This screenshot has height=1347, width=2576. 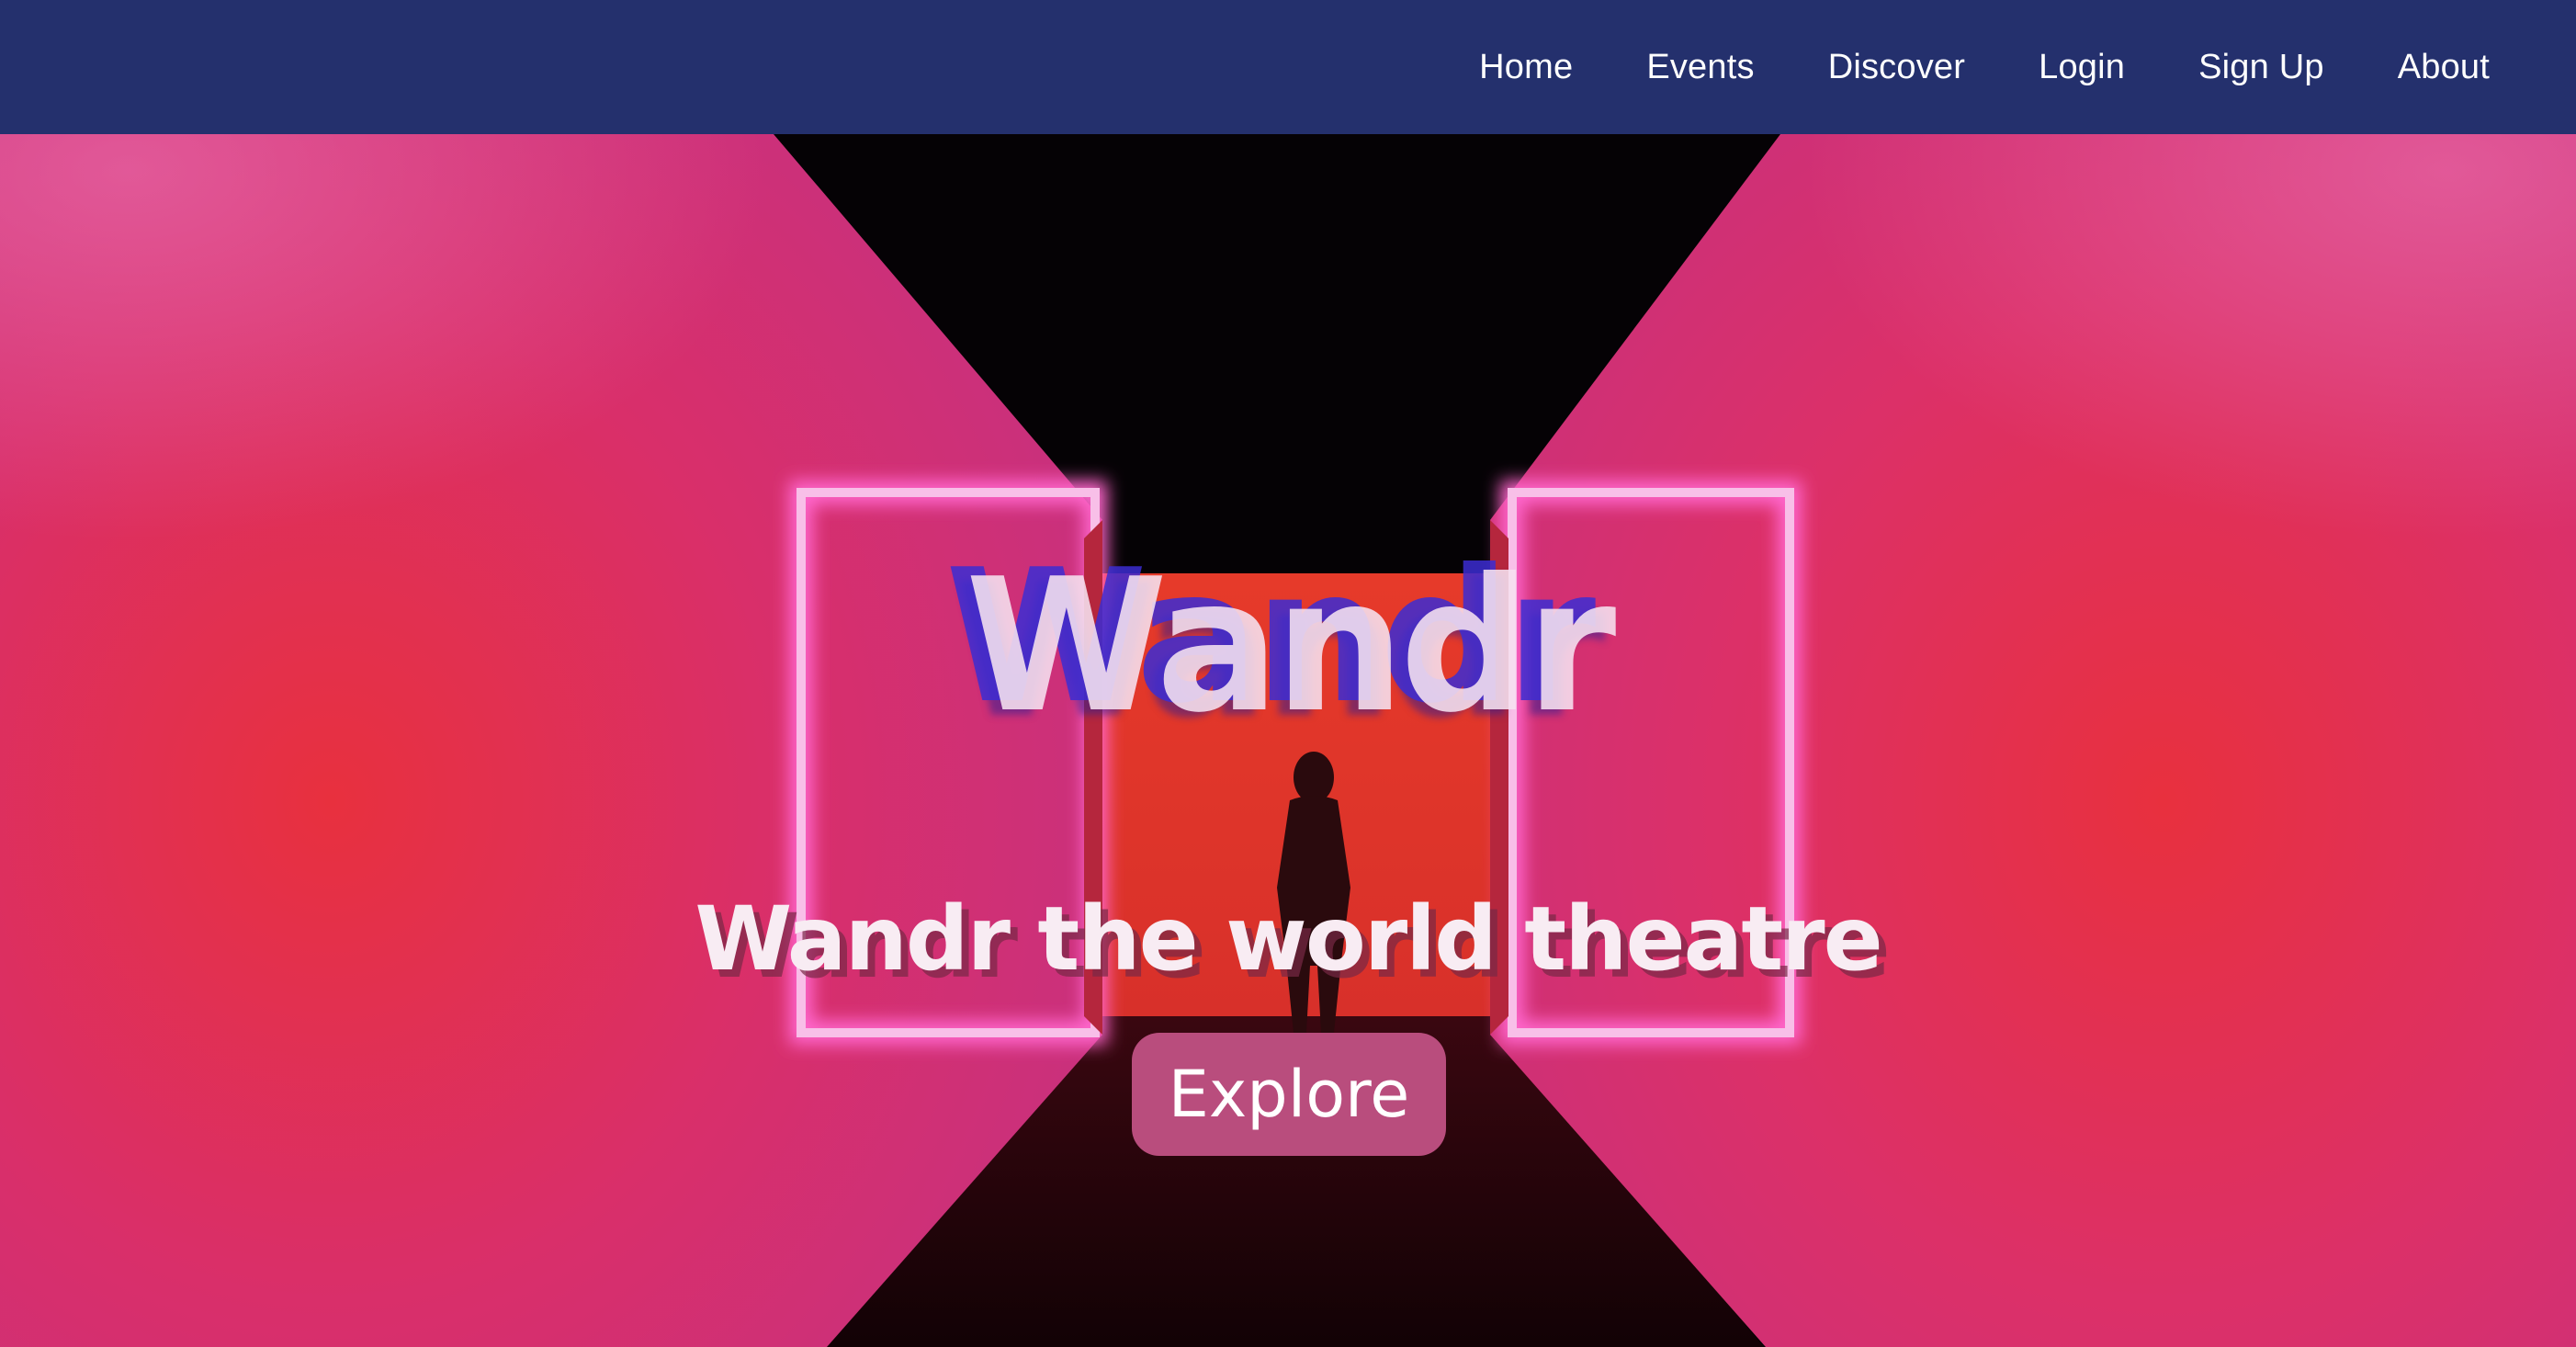 I want to click on explore-button: Explore, so click(x=1289, y=1095).